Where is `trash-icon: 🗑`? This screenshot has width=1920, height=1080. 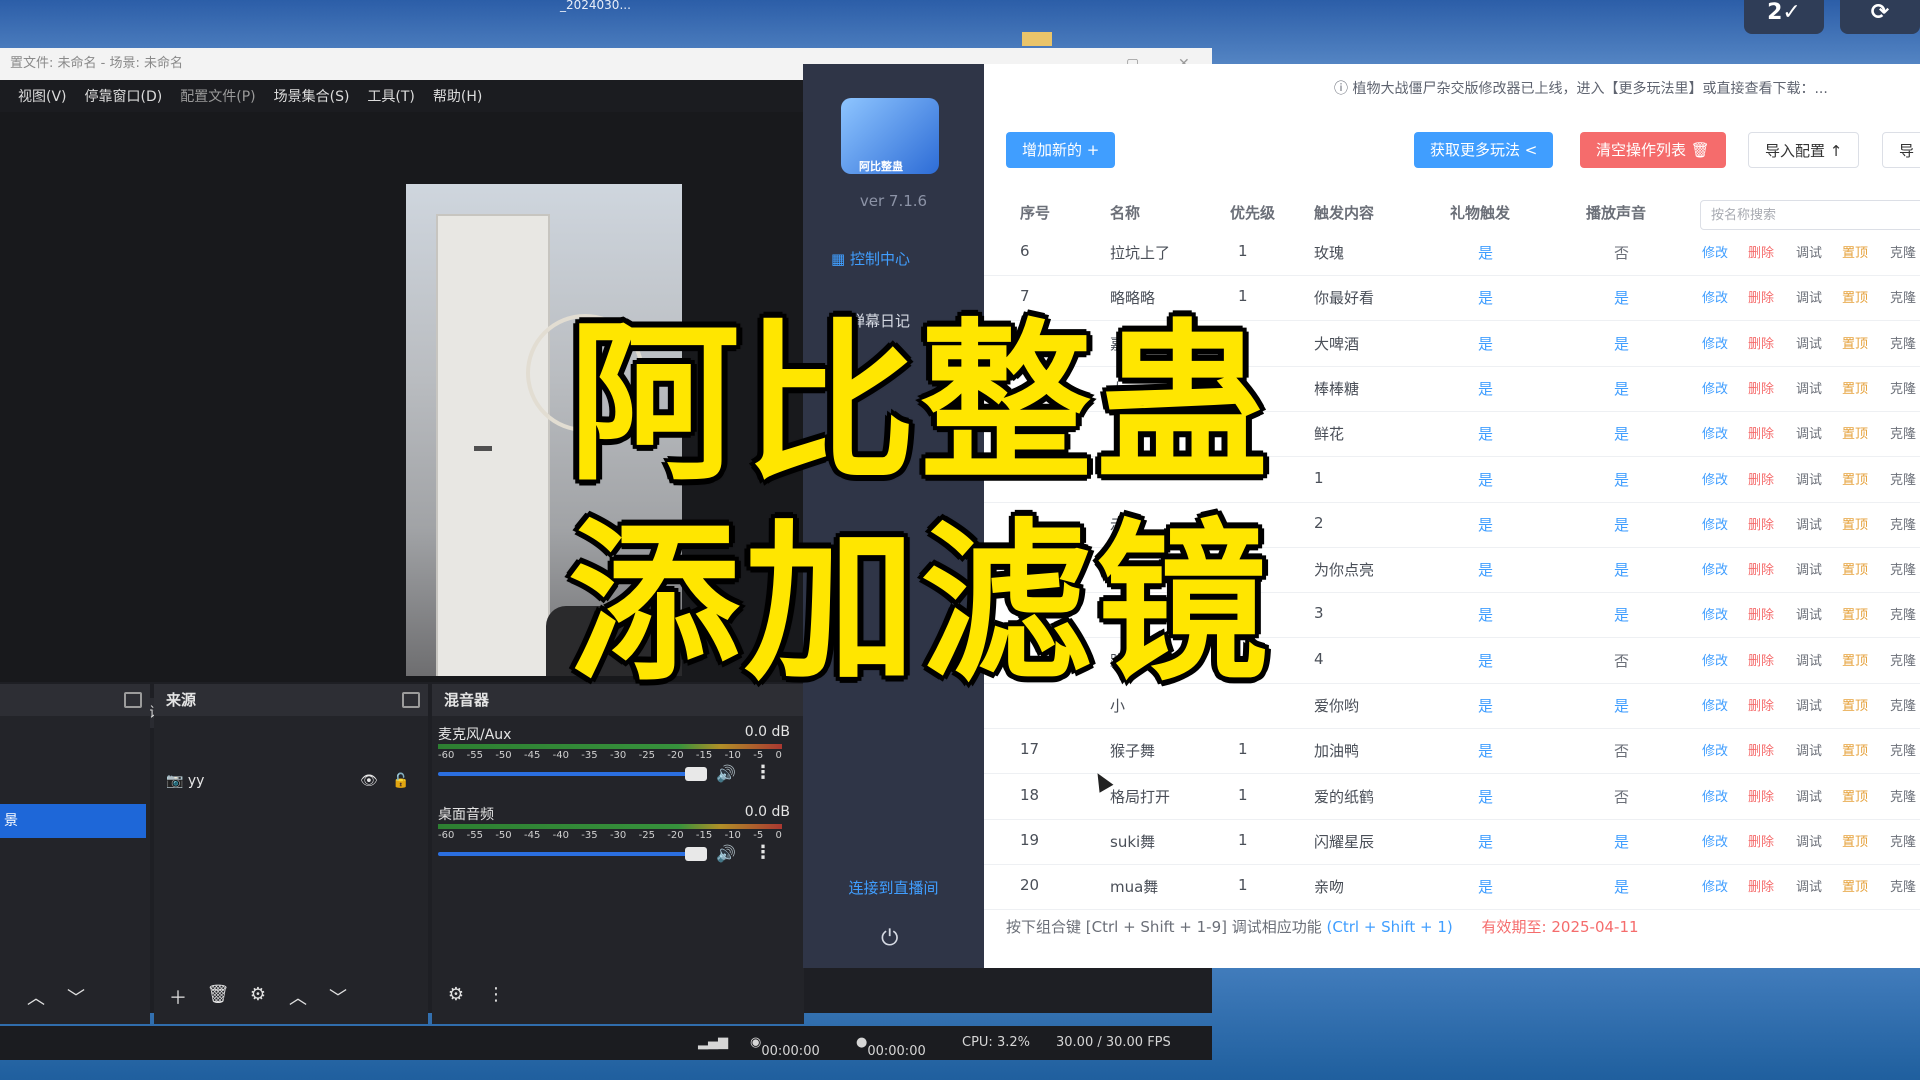
trash-icon: 🗑 is located at coordinates (218, 997).